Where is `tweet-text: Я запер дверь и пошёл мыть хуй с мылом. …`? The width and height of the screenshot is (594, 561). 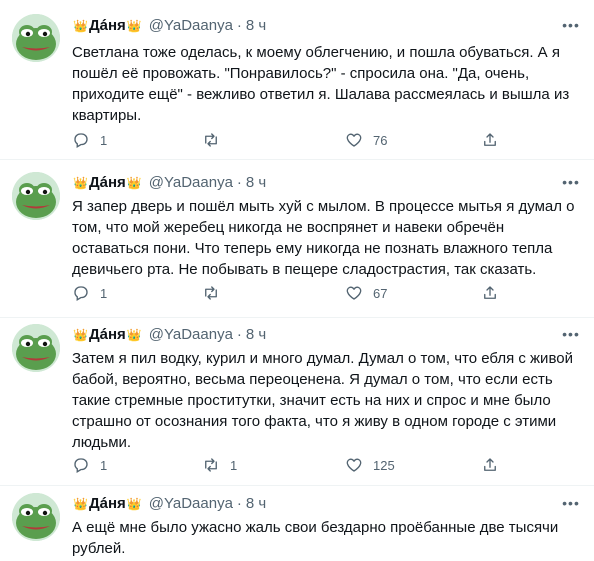 tweet-text: Я запер дверь и пошёл мыть хуй с мылом. … is located at coordinates (323, 238).